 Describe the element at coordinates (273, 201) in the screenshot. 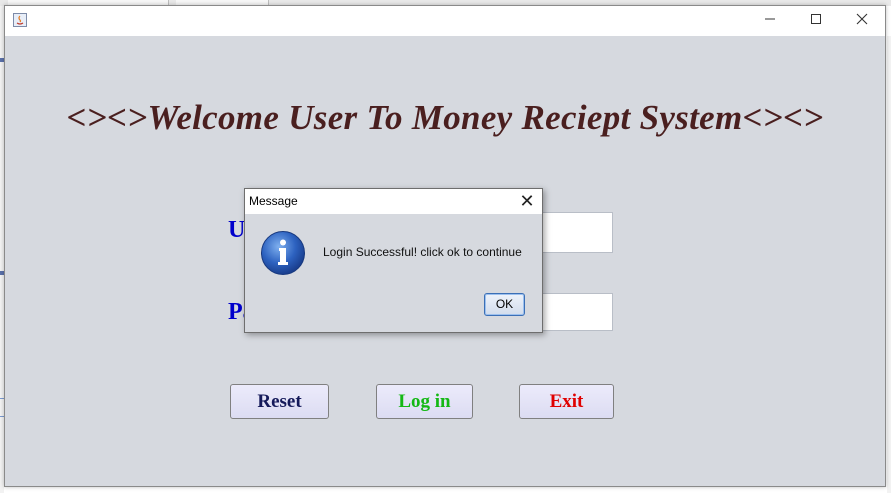

I see `dialog-title: Message` at that location.